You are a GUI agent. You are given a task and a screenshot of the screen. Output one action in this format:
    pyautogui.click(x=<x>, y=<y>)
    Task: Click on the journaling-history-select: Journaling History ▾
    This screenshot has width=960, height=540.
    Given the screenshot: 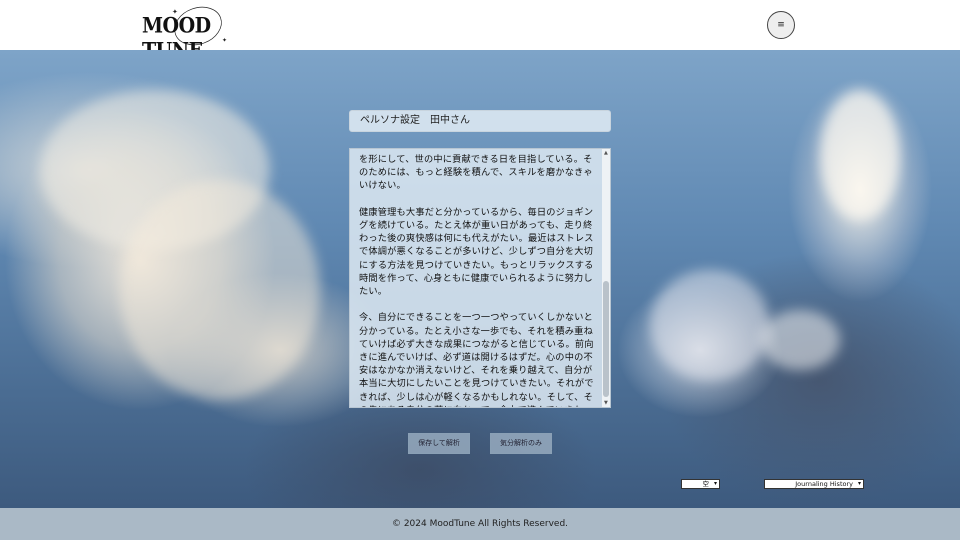 What is the action you would take?
    pyautogui.click(x=814, y=484)
    